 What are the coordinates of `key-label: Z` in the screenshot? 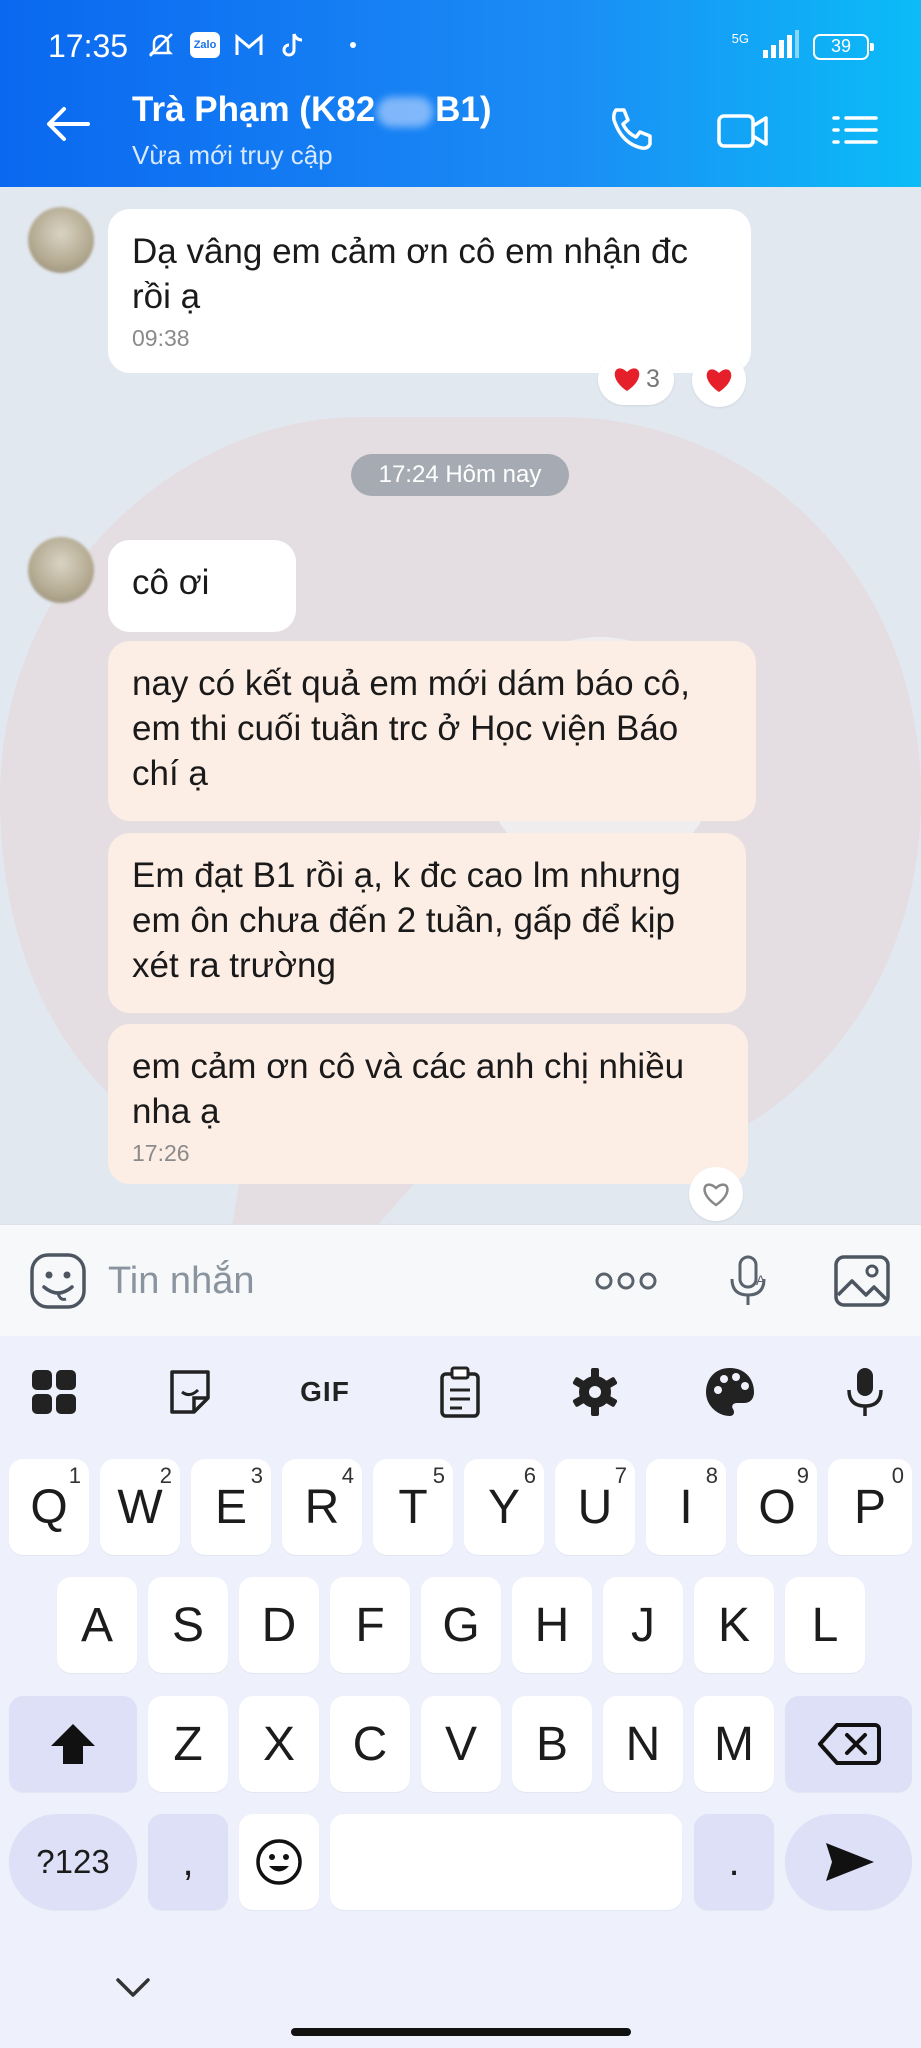 It's located at (188, 1744).